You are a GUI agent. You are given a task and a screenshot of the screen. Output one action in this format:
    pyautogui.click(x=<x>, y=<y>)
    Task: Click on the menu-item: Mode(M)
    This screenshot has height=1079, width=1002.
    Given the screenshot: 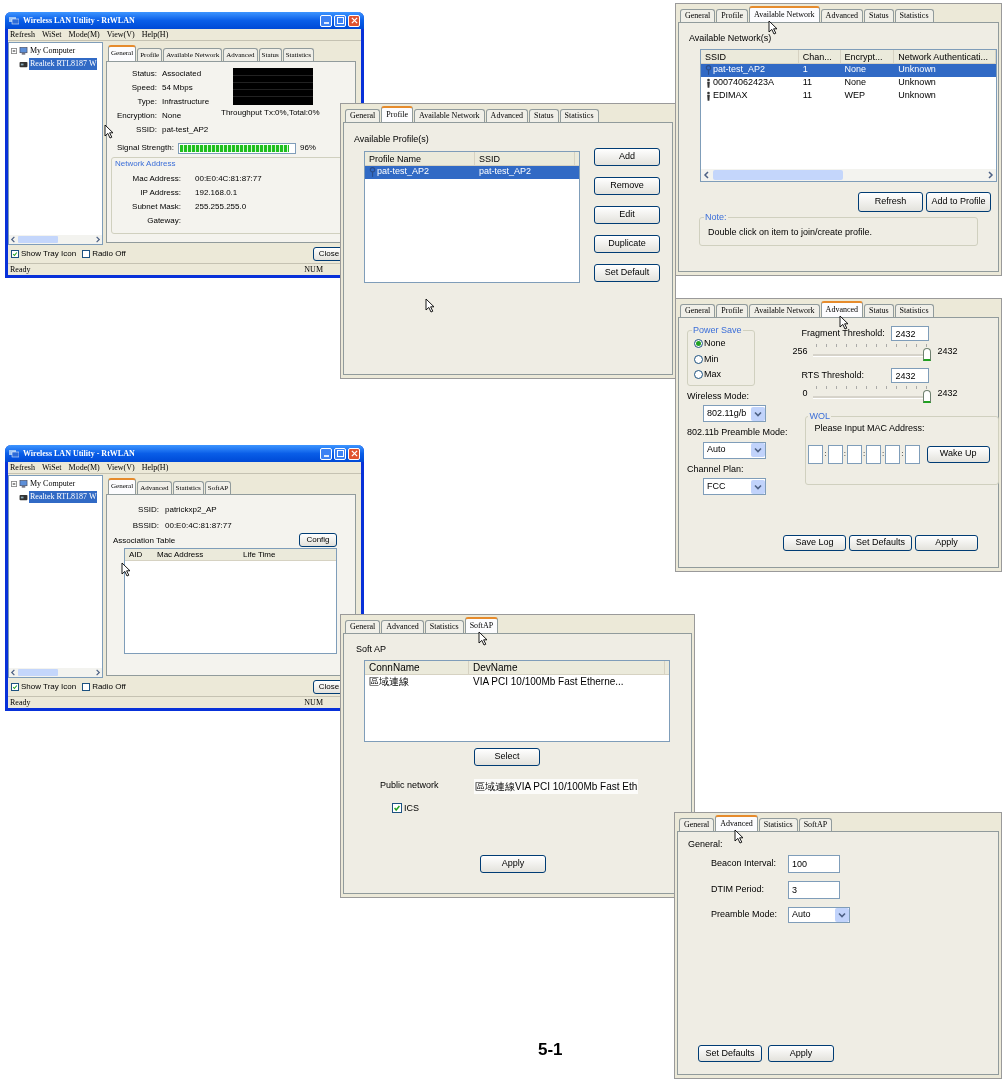 What is the action you would take?
    pyautogui.click(x=84, y=34)
    